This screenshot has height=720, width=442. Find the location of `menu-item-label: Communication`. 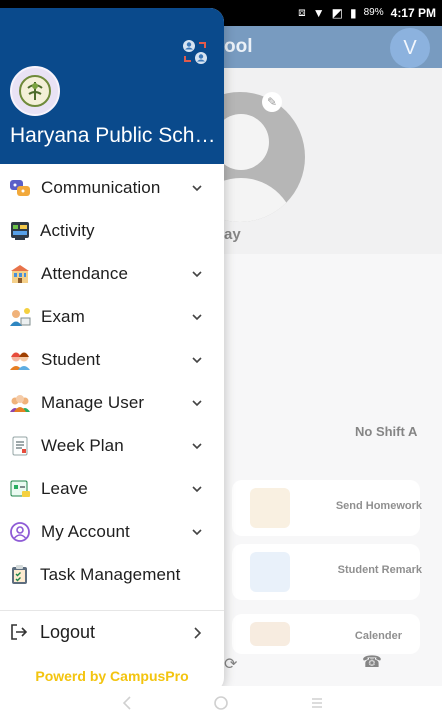

menu-item-label: Communication is located at coordinates (101, 187).